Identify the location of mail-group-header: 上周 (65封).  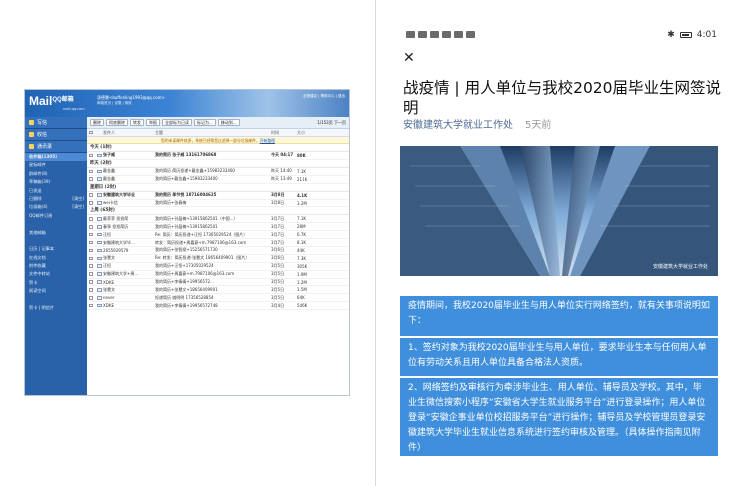
(218, 211).